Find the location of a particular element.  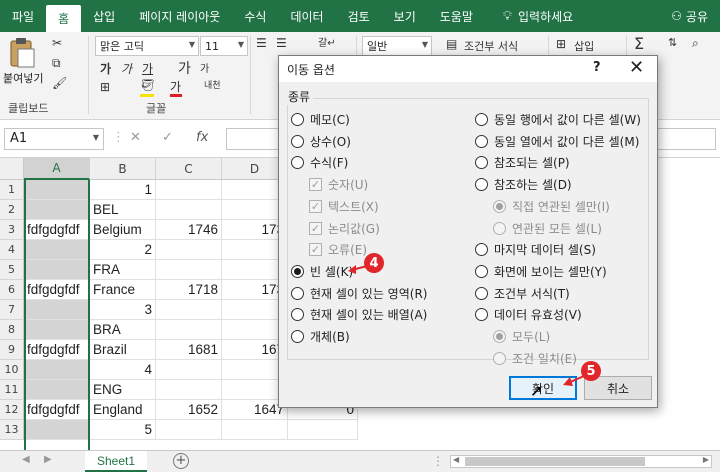

cell-a1 is located at coordinates (57, 190).